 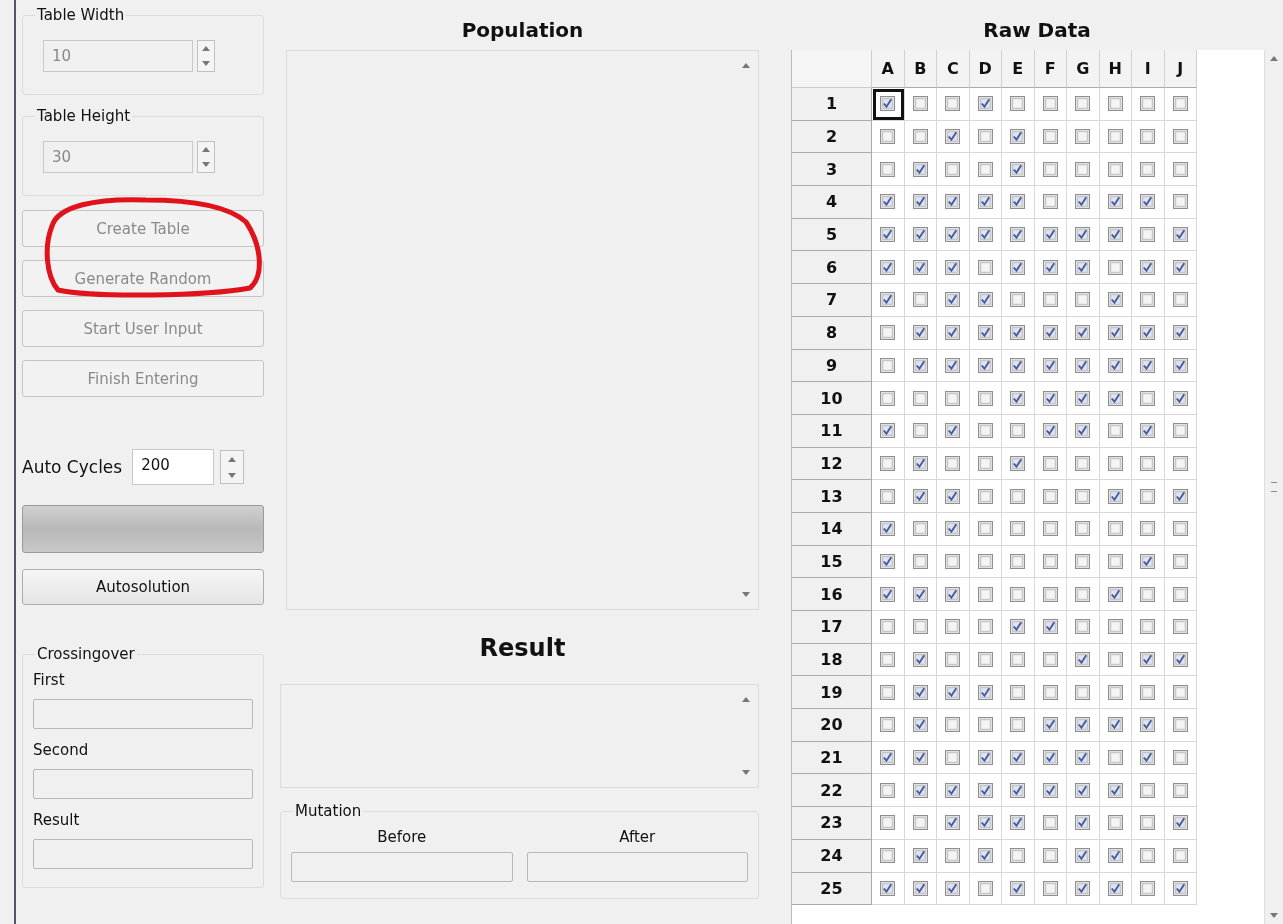 What do you see at coordinates (832, 594) in the screenshot?
I see `row-header: 16` at bounding box center [832, 594].